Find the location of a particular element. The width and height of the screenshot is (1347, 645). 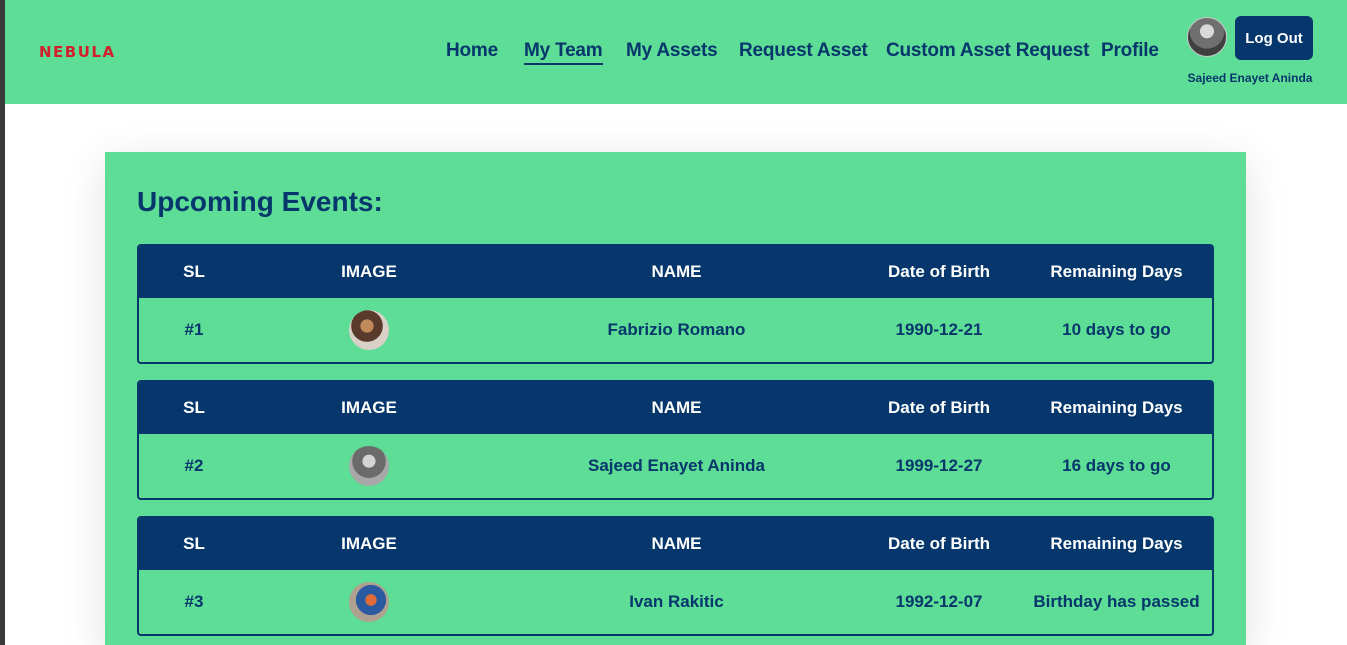

user-name-label: Sajeed Enayet Aninda is located at coordinates (1250, 78).